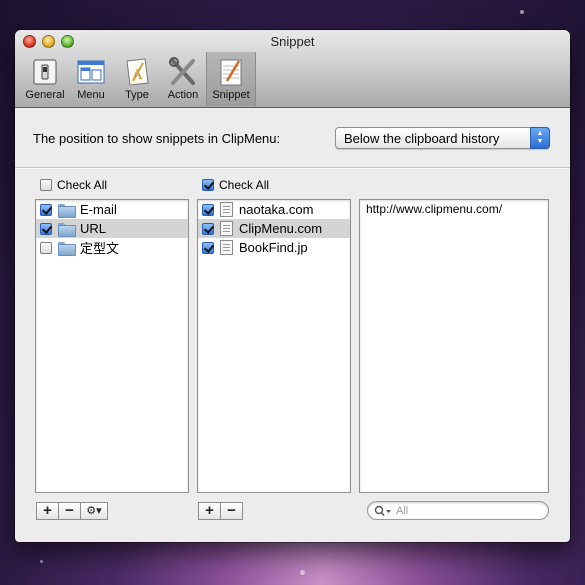  I want to click on folder-button-bar: + − ⚙▾, so click(72, 511).